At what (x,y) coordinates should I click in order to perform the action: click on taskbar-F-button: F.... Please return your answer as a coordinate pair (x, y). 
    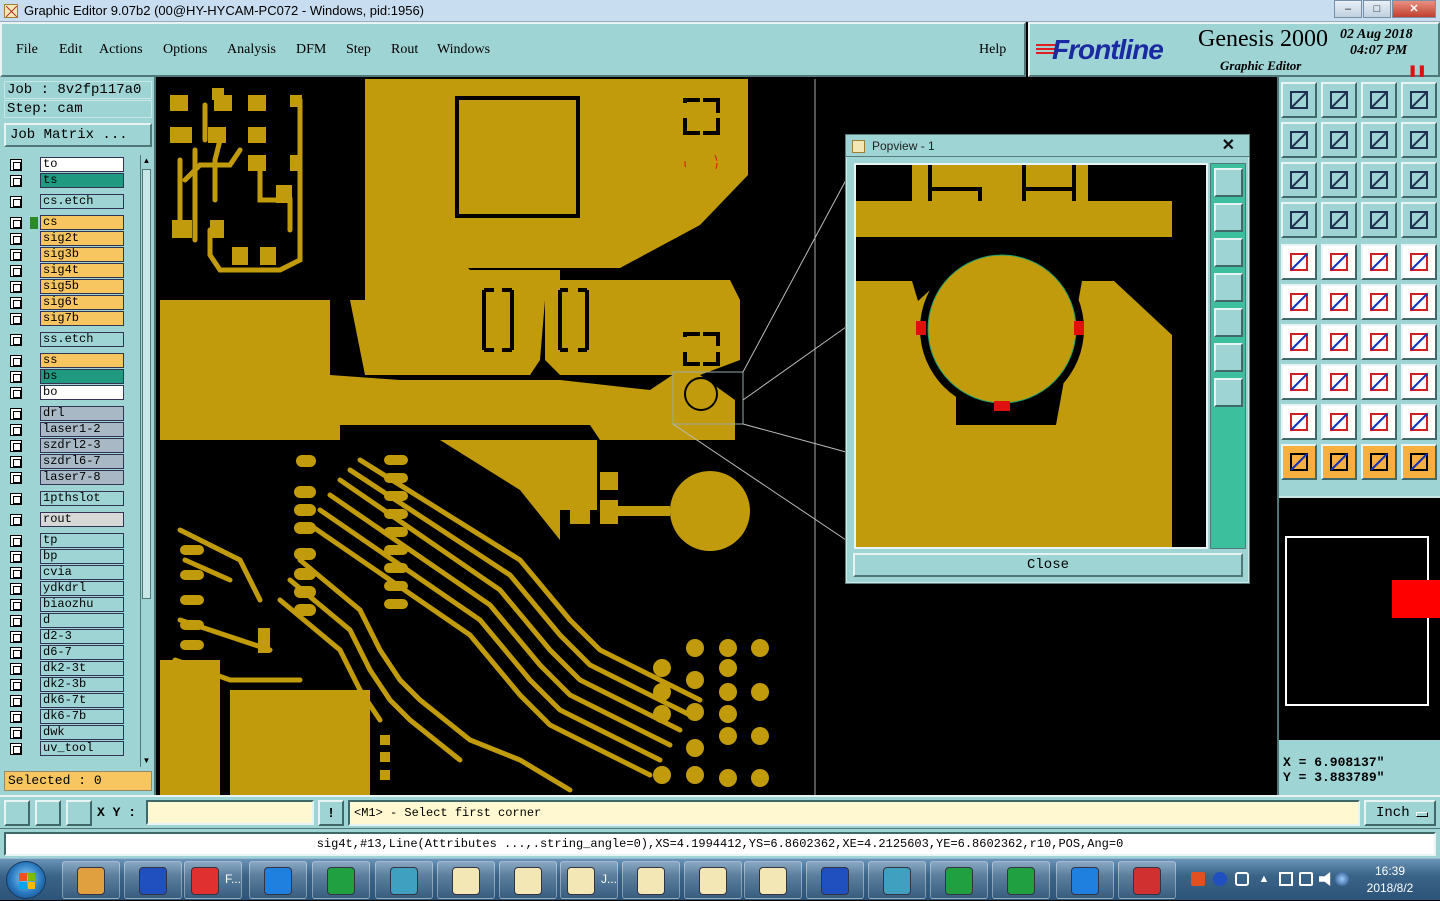
    Looking at the image, I should click on (213, 880).